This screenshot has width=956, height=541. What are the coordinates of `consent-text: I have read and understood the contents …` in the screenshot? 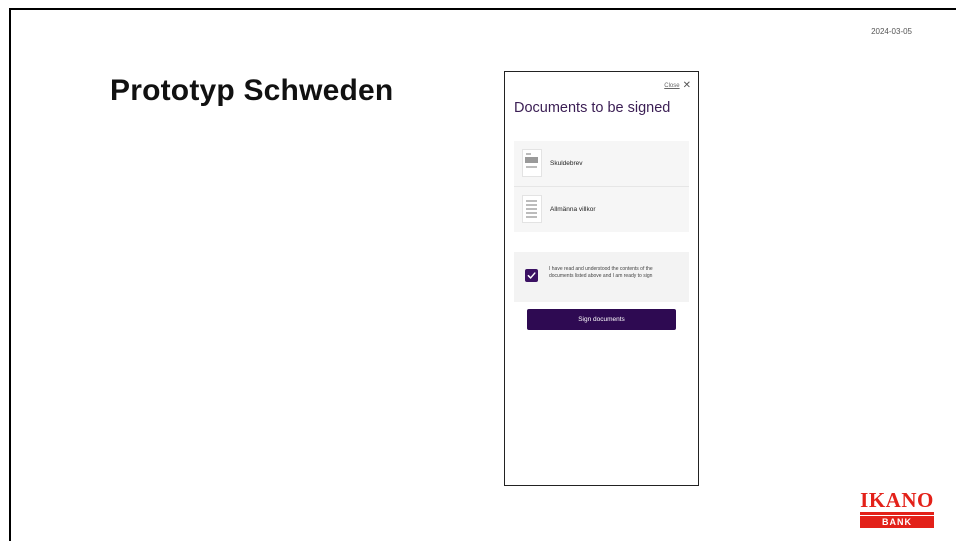 It's located at (601, 272).